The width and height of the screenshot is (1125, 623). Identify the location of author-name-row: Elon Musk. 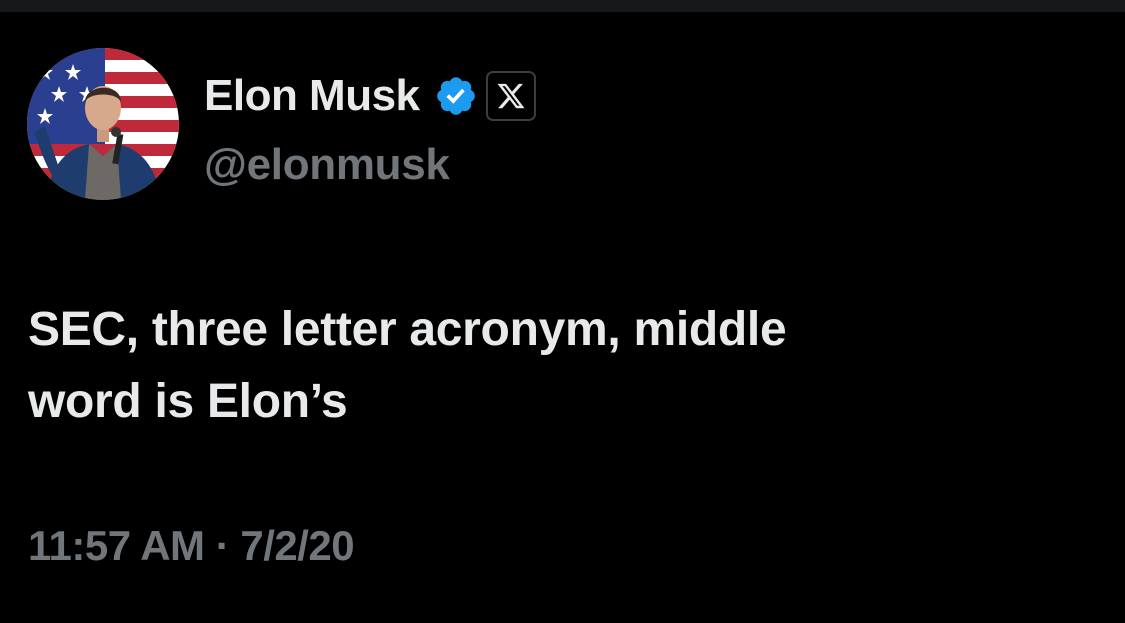
(370, 96).